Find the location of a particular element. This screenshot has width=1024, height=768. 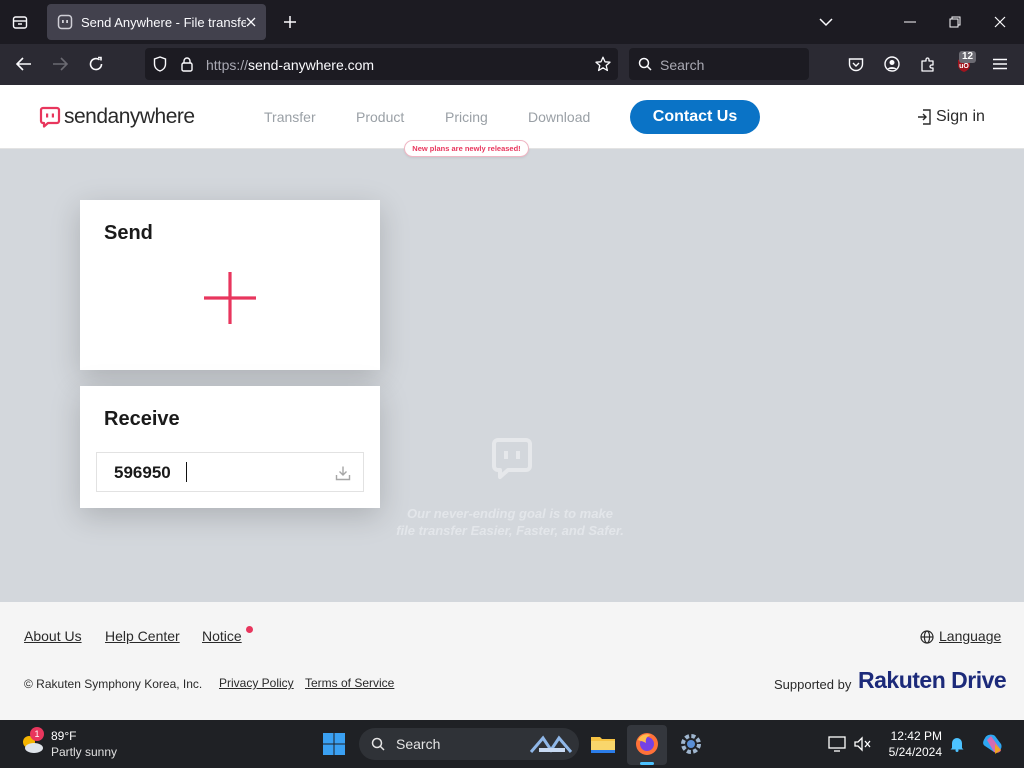

sign-in-link: Sign in is located at coordinates (960, 117).